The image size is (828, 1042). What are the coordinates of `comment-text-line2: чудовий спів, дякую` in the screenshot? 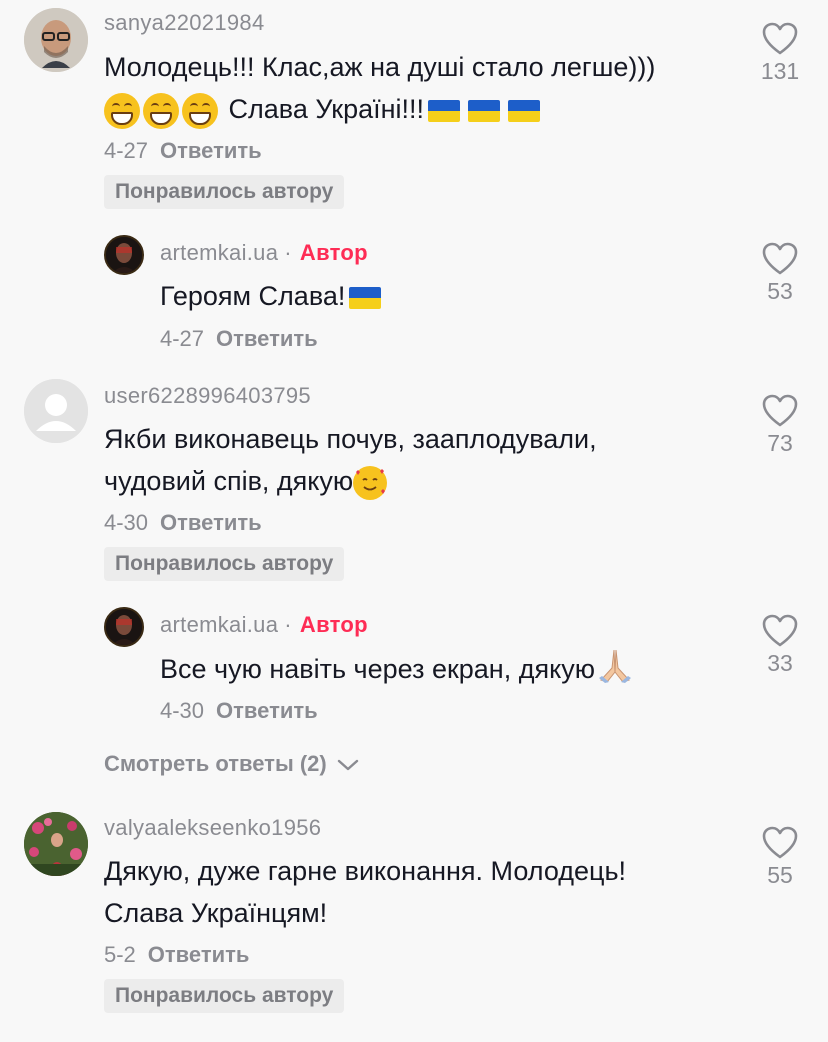 It's located at (246, 481).